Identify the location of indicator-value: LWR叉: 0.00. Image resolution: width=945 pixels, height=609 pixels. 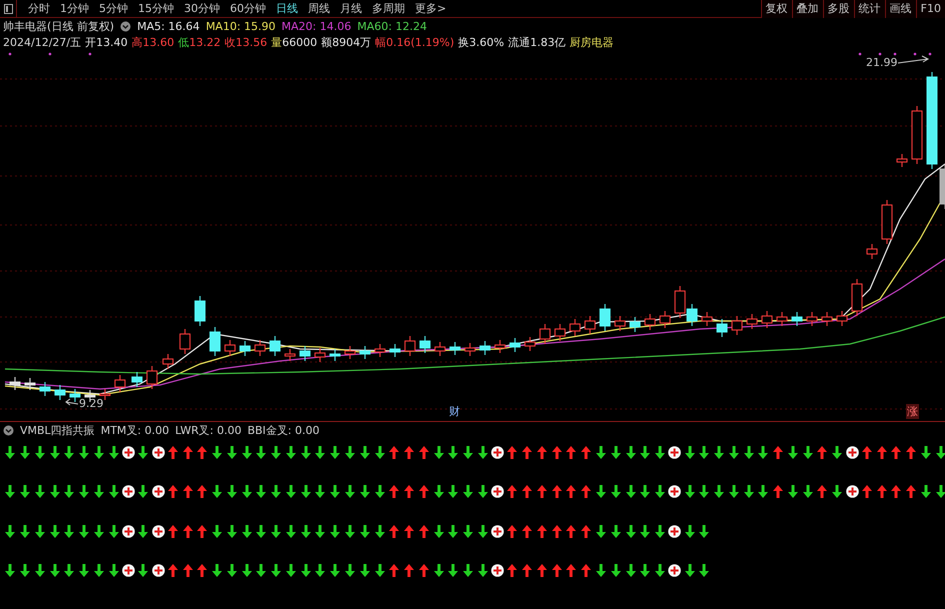
(208, 430).